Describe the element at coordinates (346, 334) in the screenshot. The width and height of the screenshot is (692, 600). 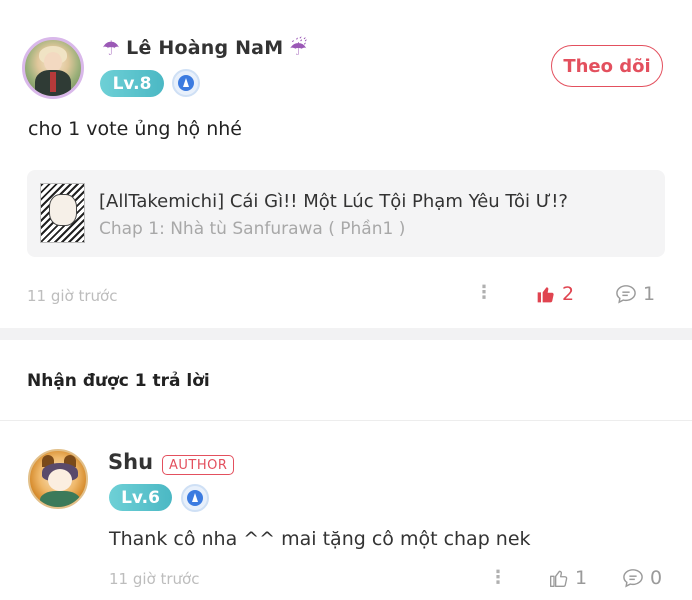
I see `section-divider` at that location.